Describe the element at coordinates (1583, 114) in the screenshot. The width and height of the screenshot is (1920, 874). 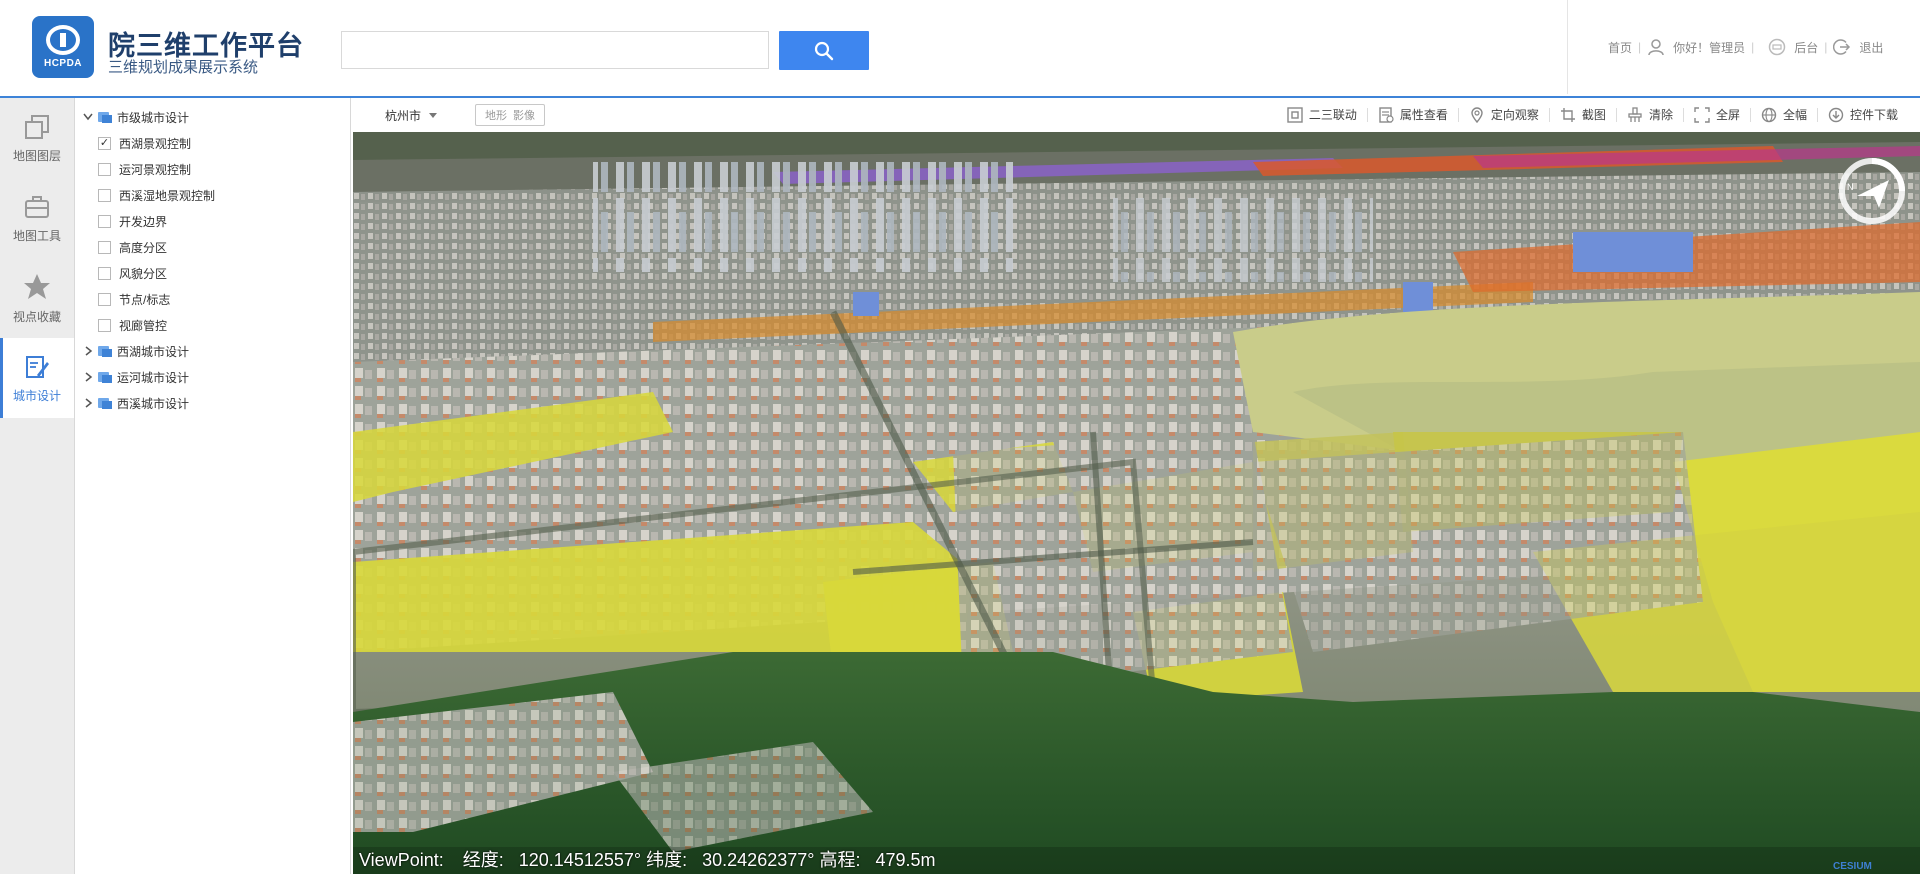
I see `tool-screenshot: 截图` at that location.